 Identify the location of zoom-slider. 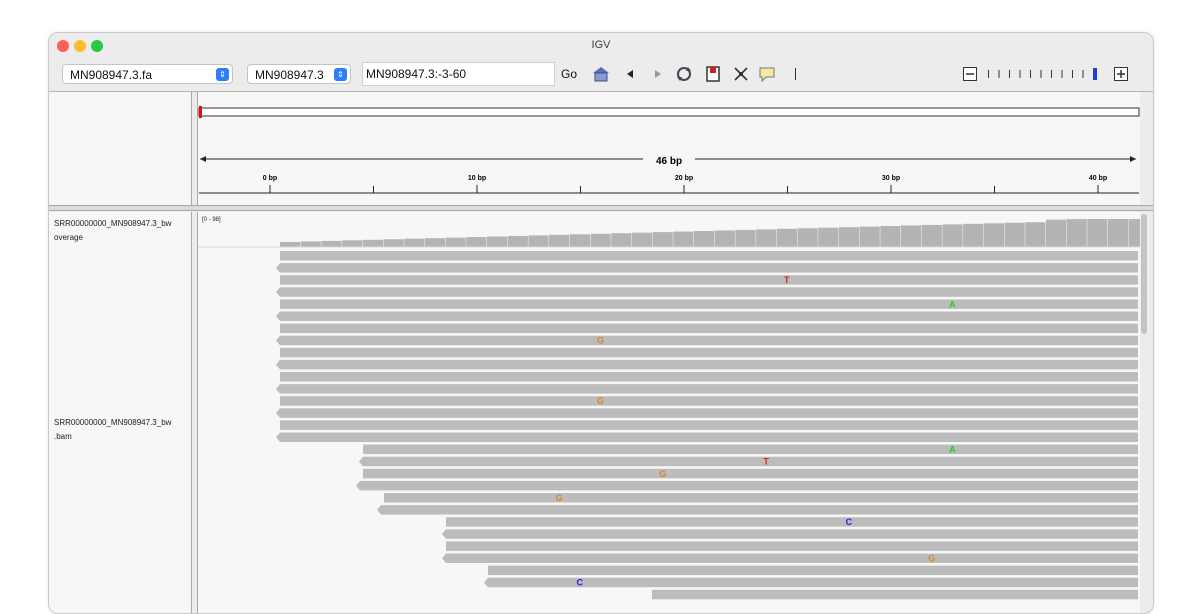
(1042, 74).